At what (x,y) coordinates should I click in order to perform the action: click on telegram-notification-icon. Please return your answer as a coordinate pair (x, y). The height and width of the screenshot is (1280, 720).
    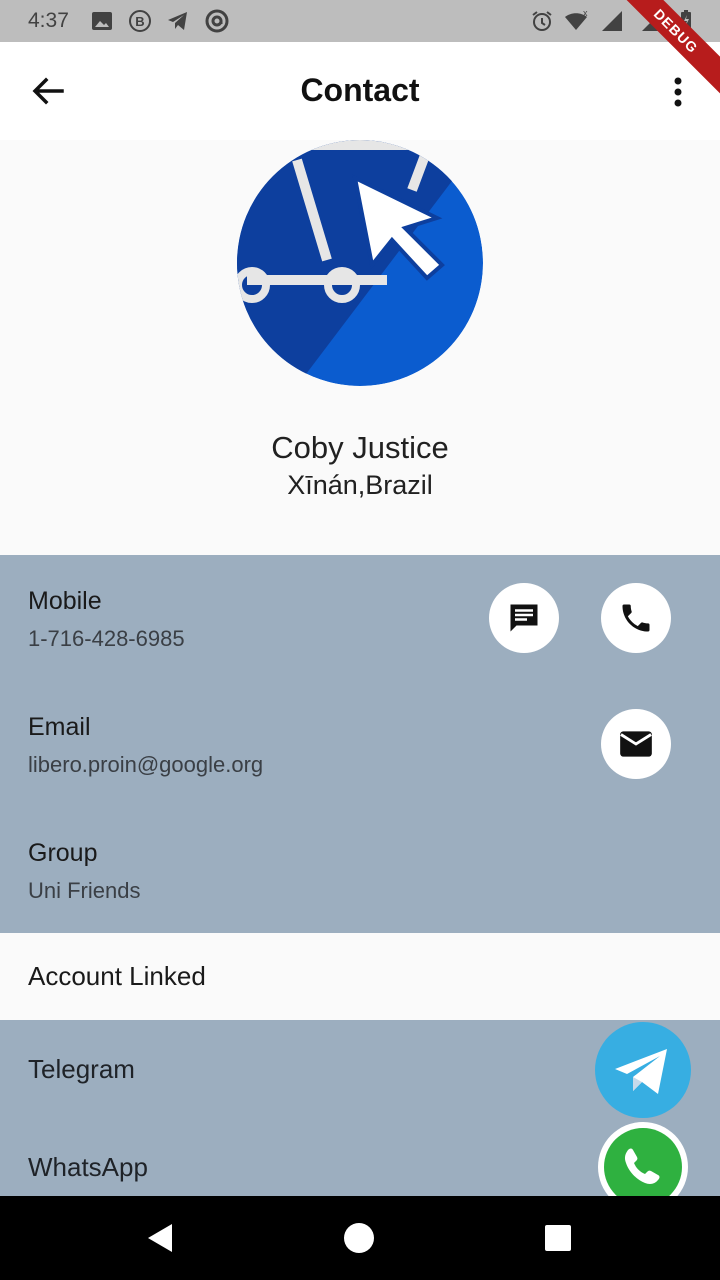
    Looking at the image, I should click on (177, 21).